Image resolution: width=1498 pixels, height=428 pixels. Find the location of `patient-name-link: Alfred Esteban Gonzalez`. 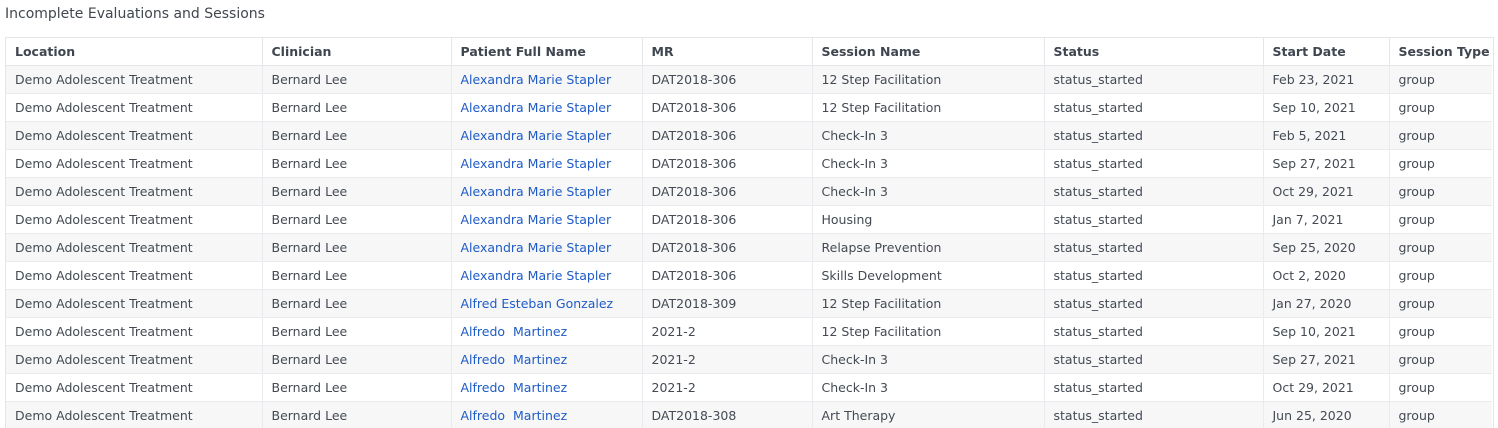

patient-name-link: Alfred Esteban Gonzalez is located at coordinates (537, 303).